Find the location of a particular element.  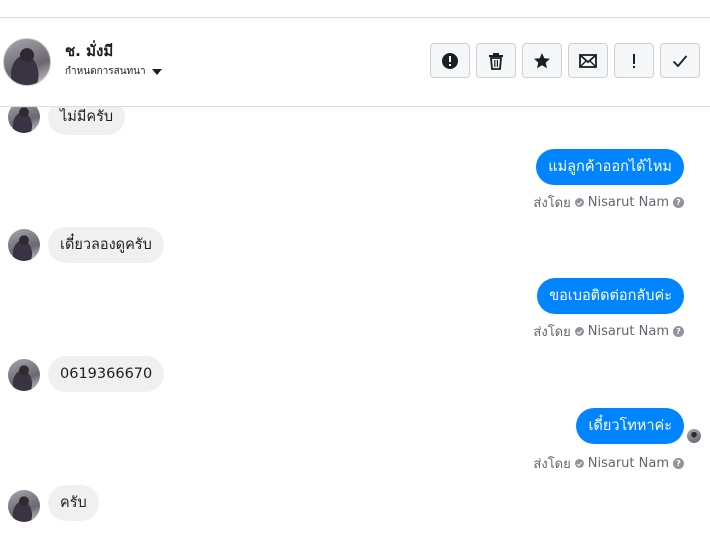

top-divider is located at coordinates (355, 9).